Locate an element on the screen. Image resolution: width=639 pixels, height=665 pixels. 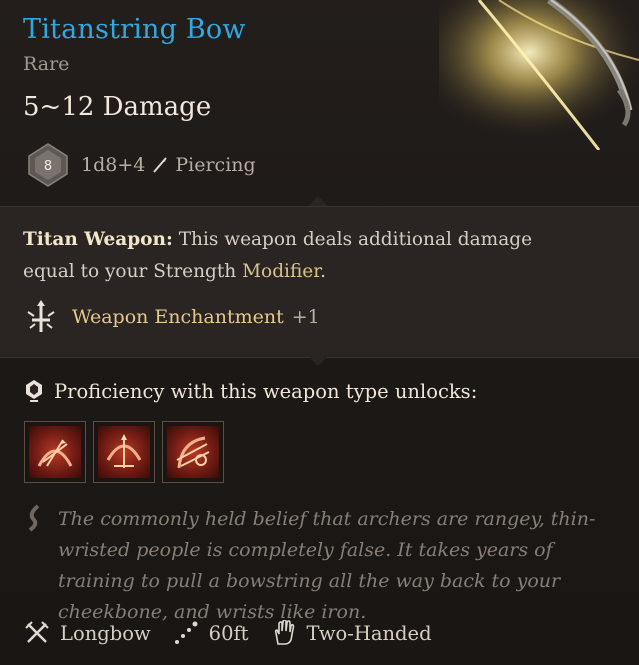
proficiency-icon is located at coordinates (34, 391).